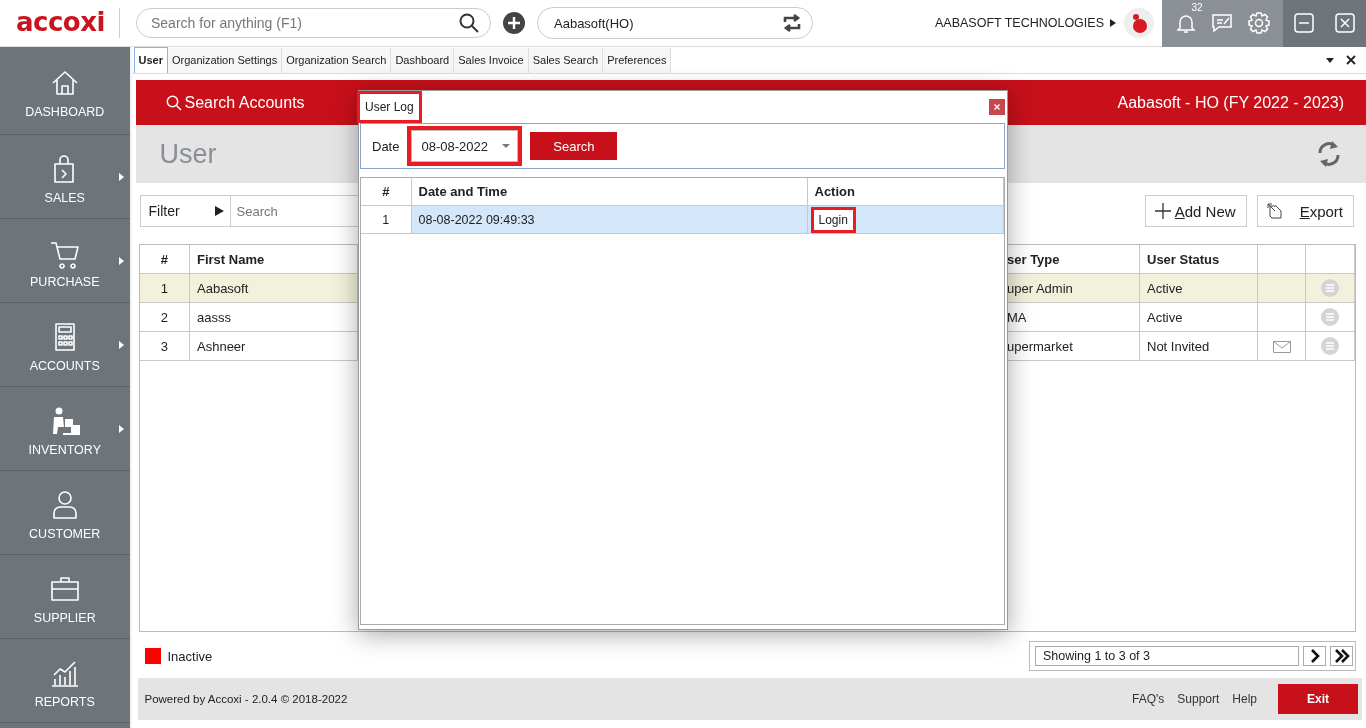 Image resolution: width=1366 pixels, height=728 pixels. I want to click on exit-button: Exit, so click(1318, 699).